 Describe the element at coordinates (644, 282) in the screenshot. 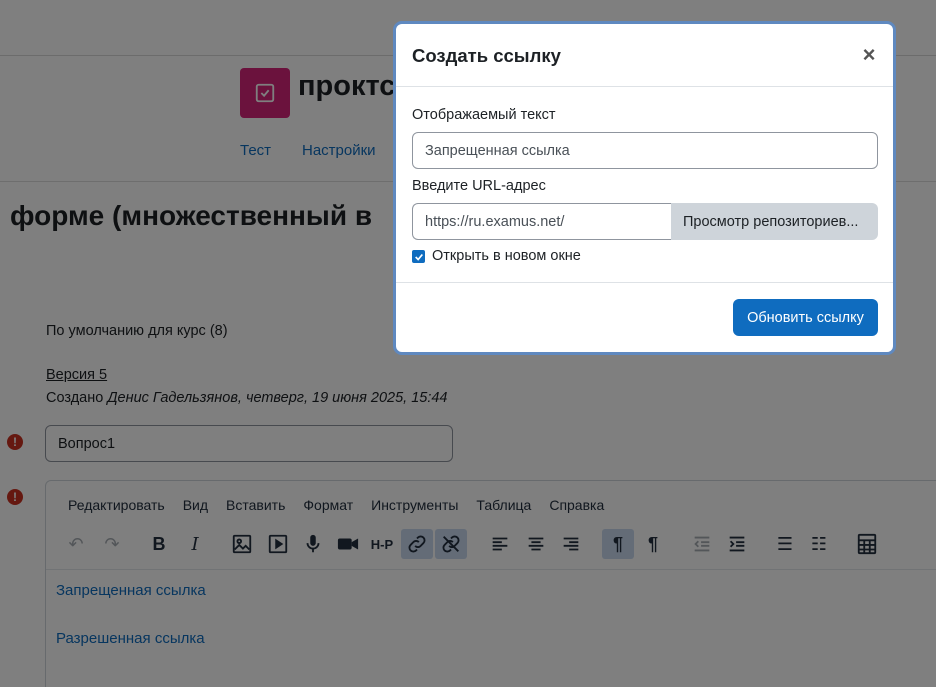

I see `dialog-footer-divider` at that location.